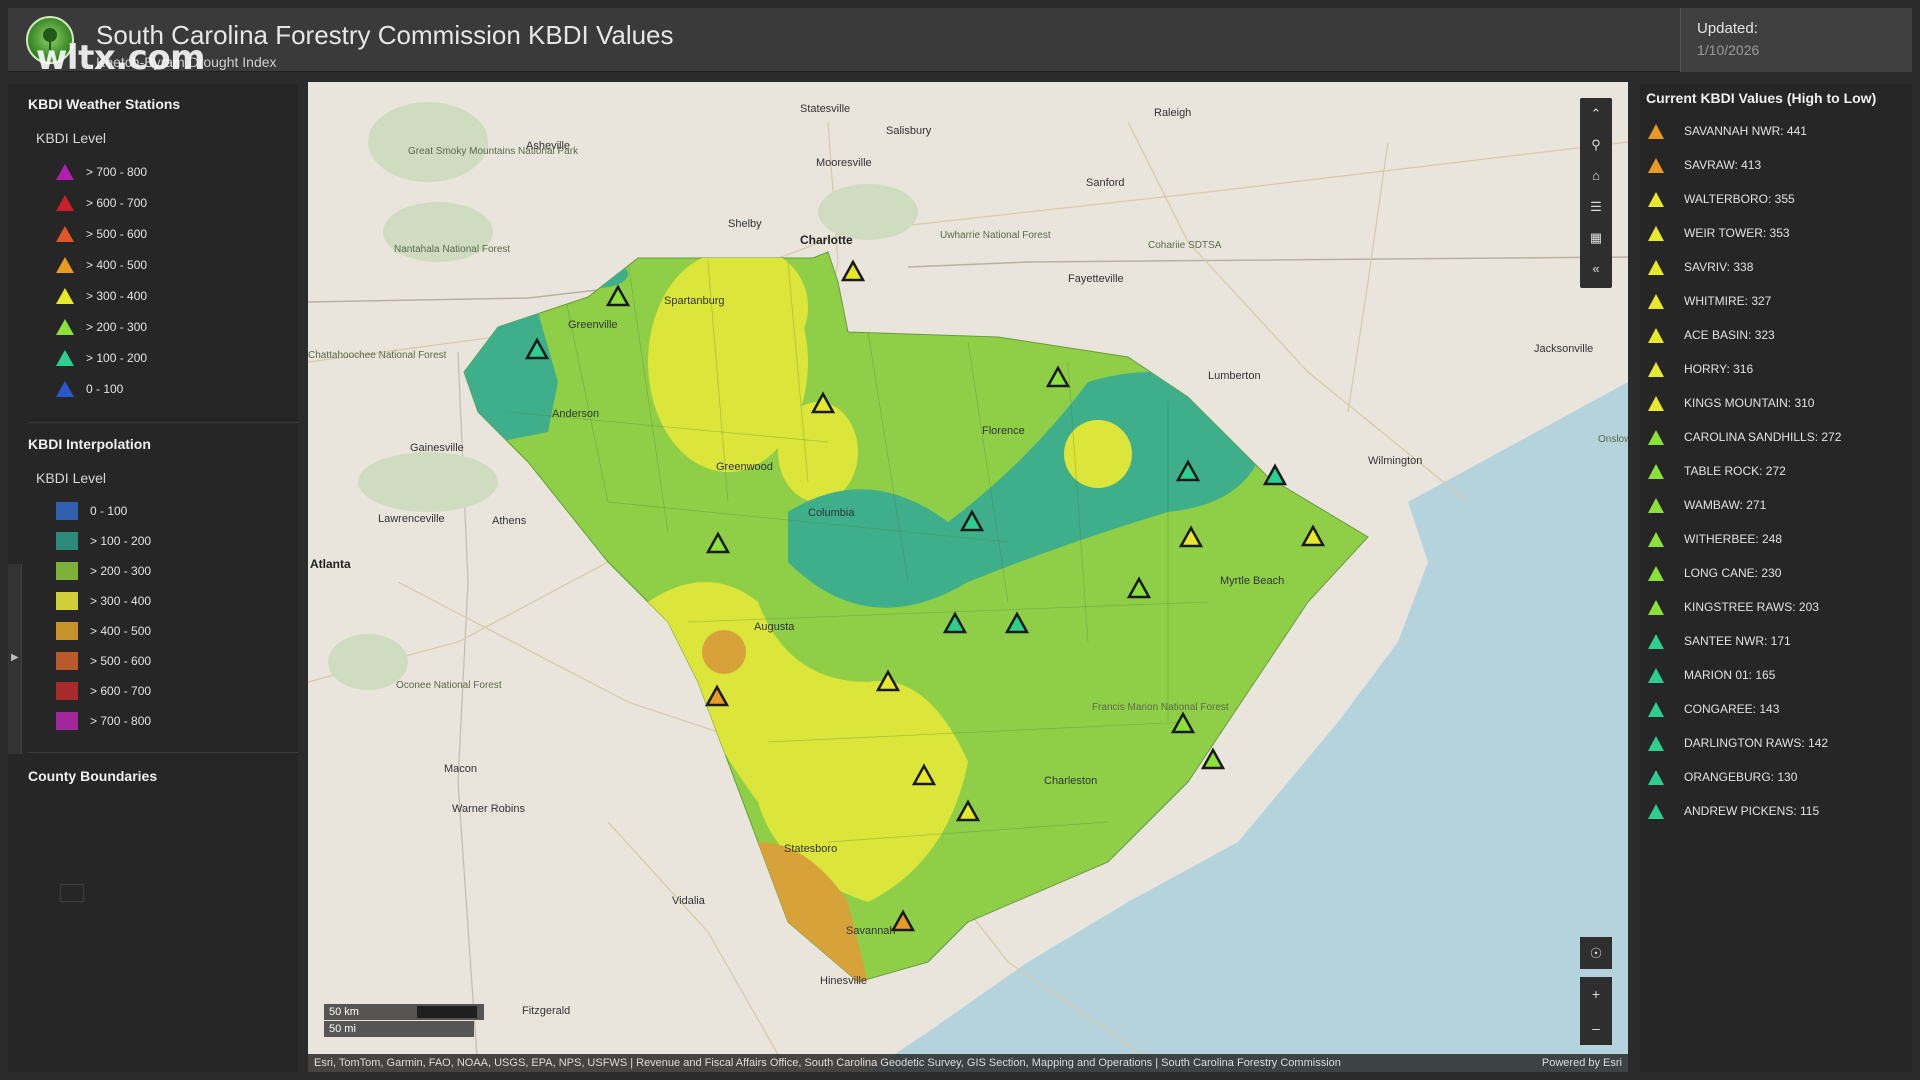 Image resolution: width=1920 pixels, height=1080 pixels. Describe the element at coordinates (810, 849) in the screenshot. I see `city-label: Statesboro` at that location.